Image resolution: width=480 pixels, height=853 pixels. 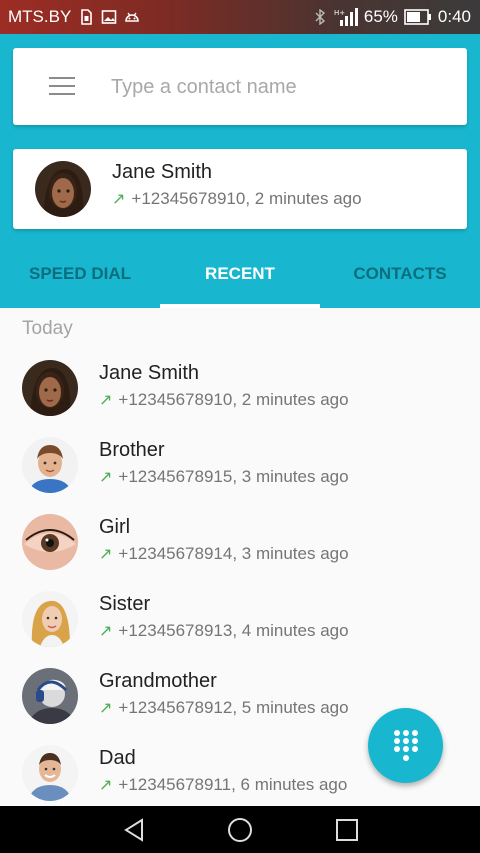 I want to click on status-bar: MTS.BY H+ 65% 0:40, so click(x=240, y=17).